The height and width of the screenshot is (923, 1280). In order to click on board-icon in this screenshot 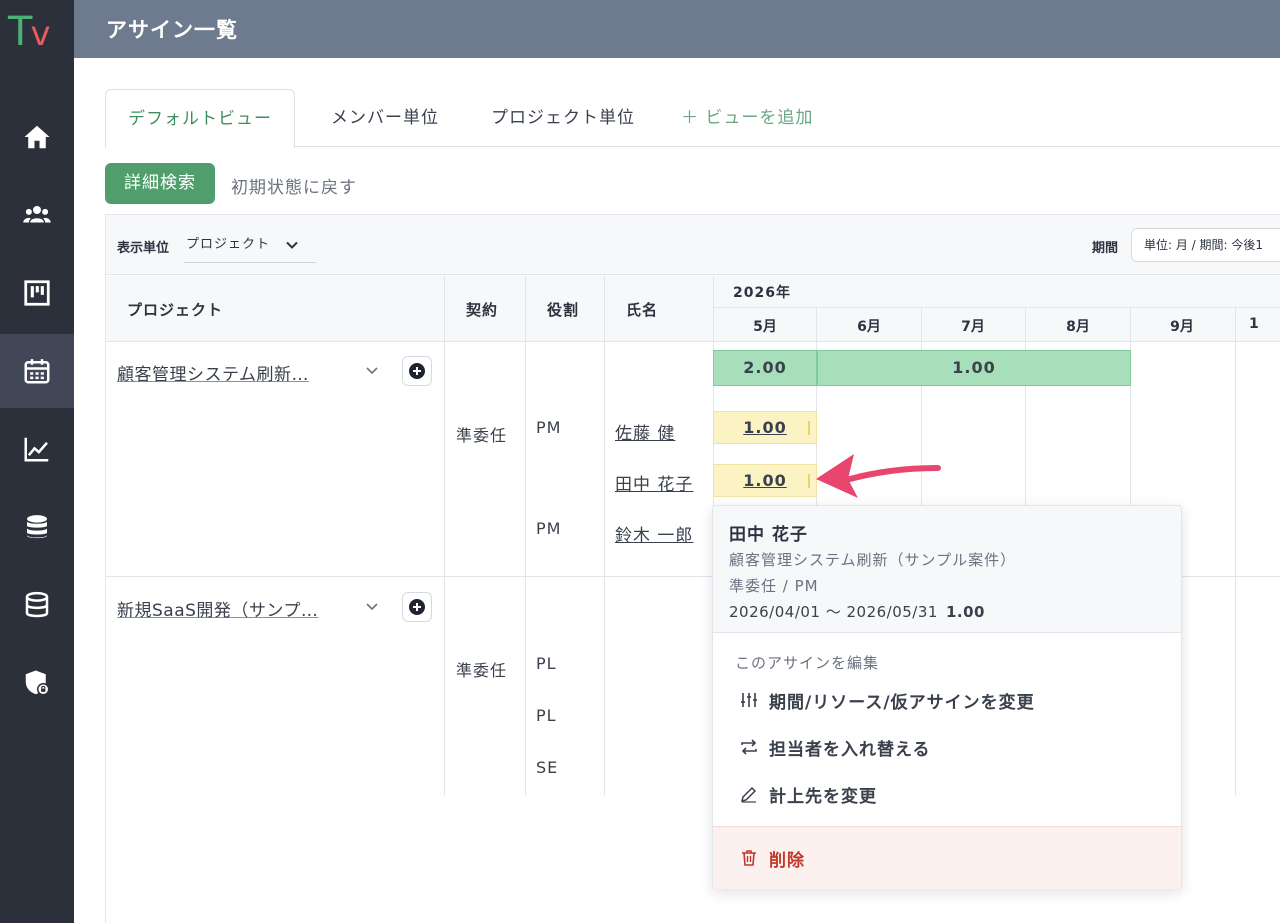, I will do `click(37, 293)`.